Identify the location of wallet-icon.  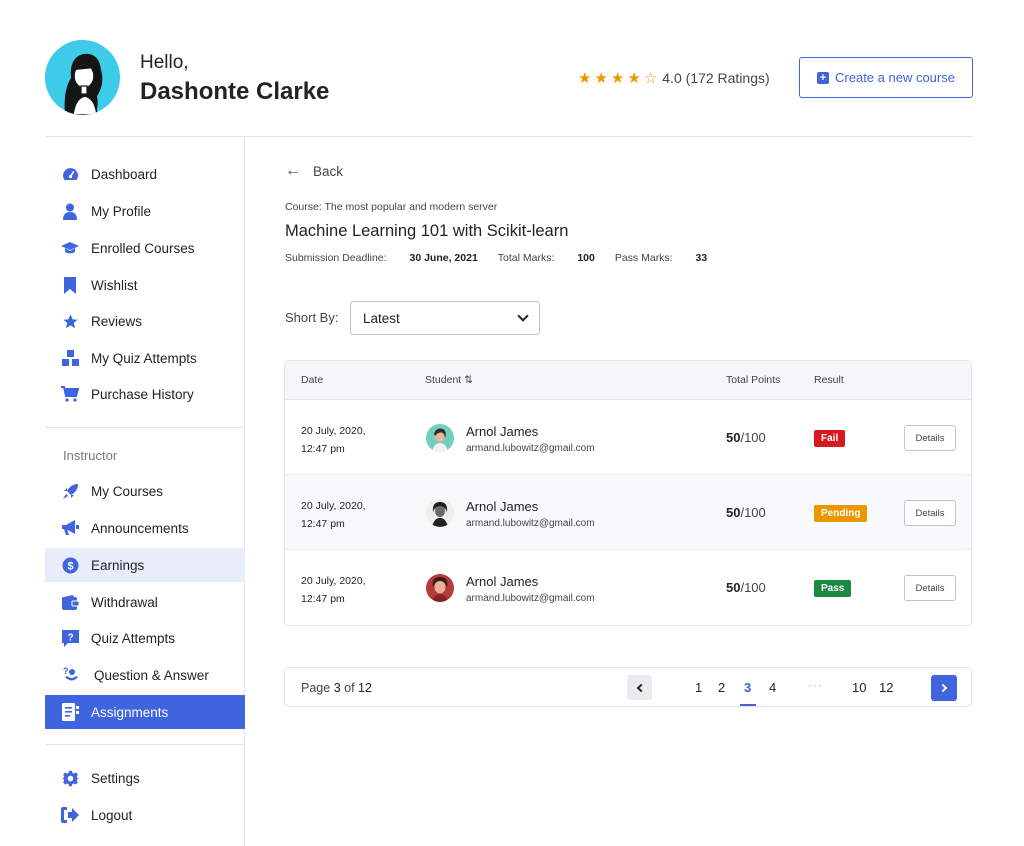
(70, 602).